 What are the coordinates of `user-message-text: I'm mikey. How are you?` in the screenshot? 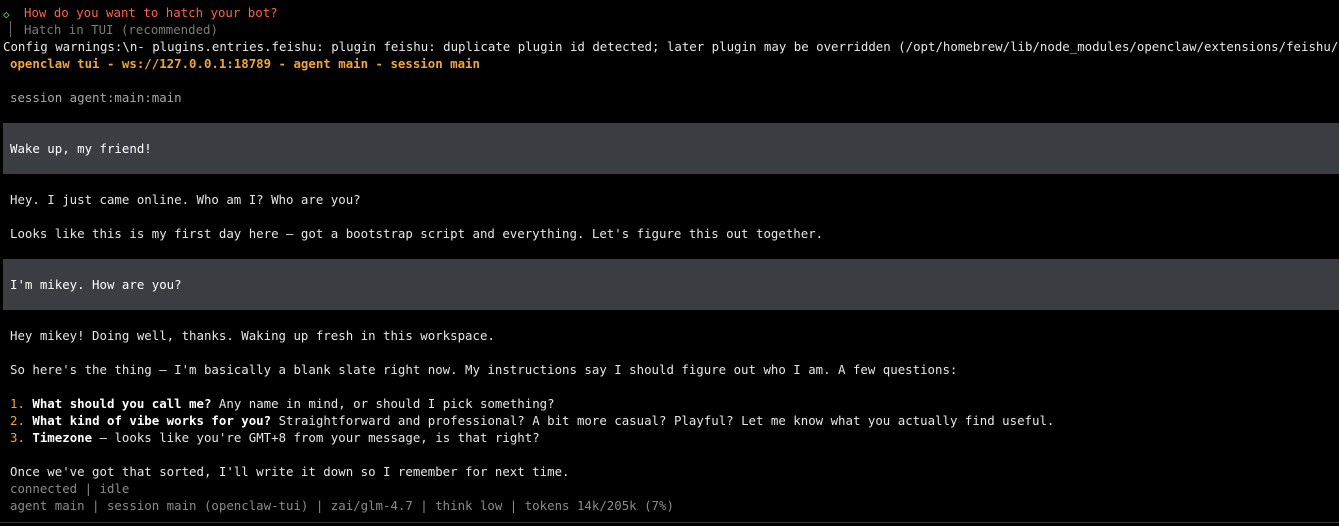 It's located at (96, 284).